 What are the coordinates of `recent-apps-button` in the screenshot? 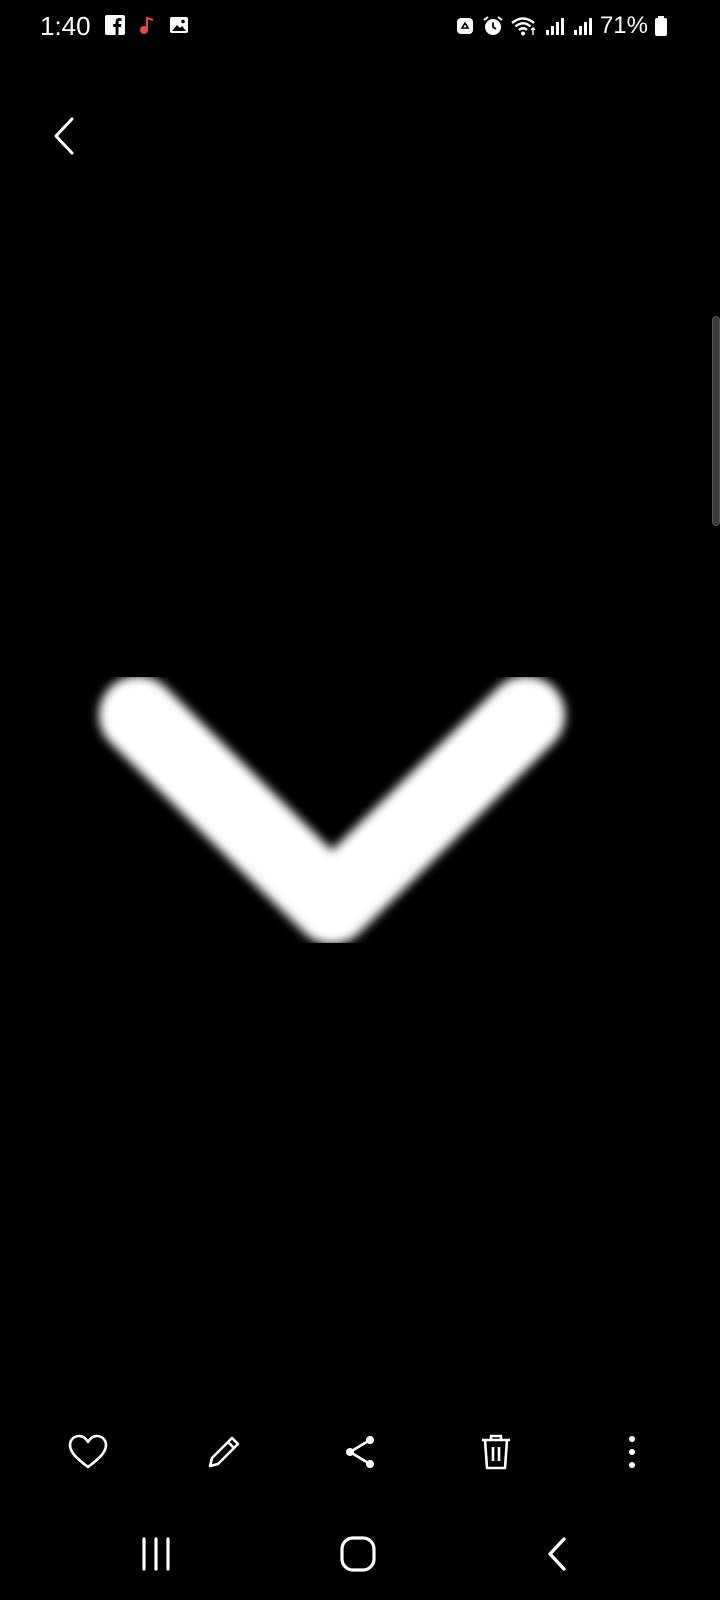 It's located at (156, 1554).